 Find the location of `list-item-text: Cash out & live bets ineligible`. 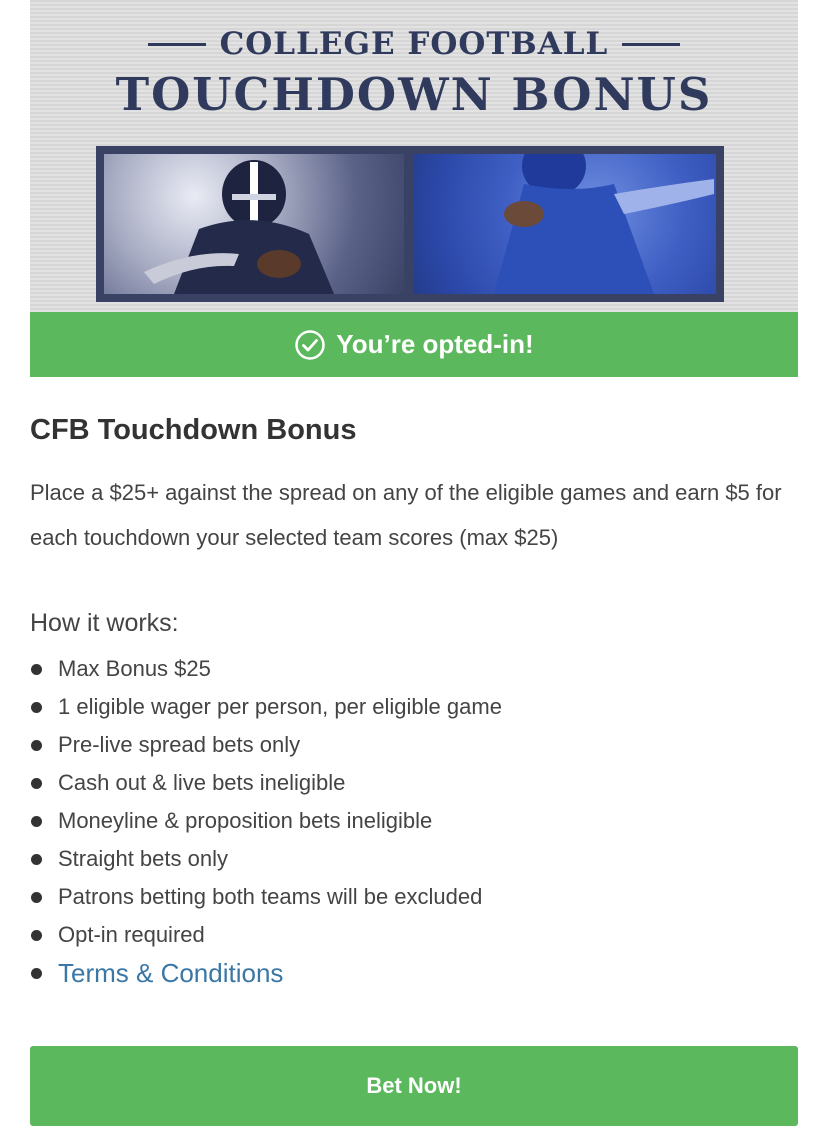

list-item-text: Cash out & live bets ineligible is located at coordinates (202, 782).